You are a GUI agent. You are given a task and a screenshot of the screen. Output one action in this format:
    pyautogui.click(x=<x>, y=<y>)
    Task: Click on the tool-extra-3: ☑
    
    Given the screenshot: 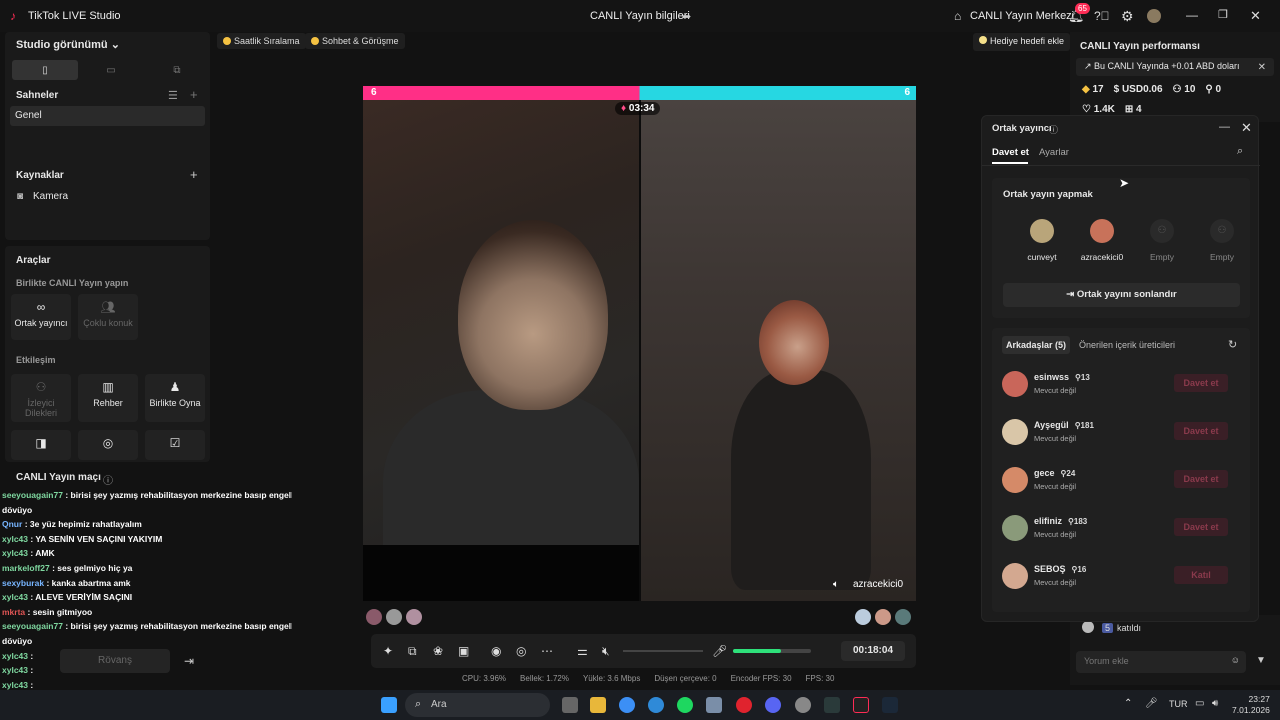 What is the action you would take?
    pyautogui.click(x=175, y=445)
    